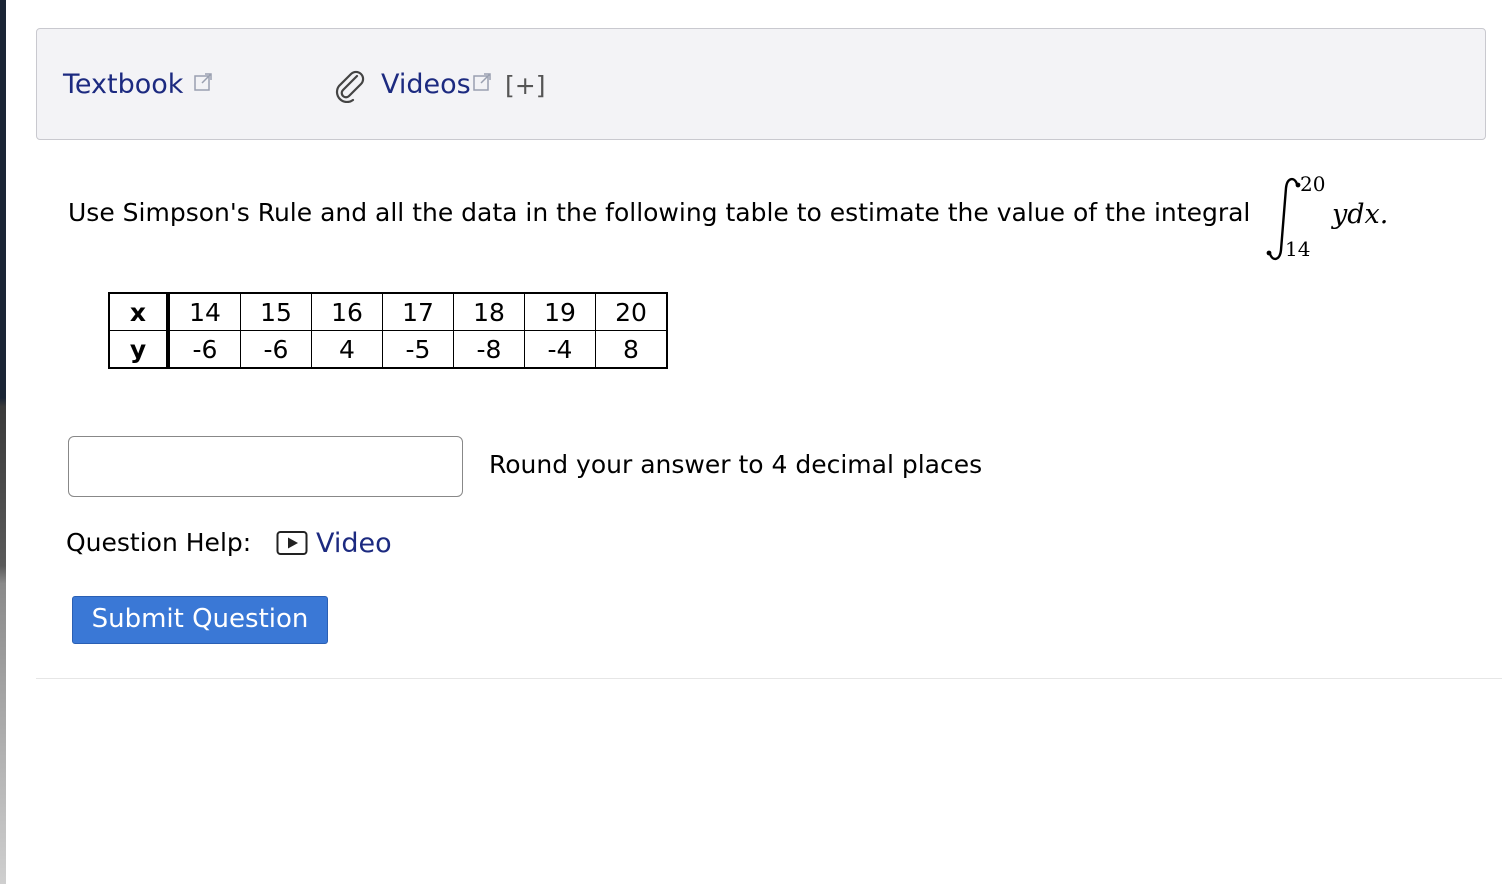  What do you see at coordinates (265, 466) in the screenshot?
I see `answer-input` at bounding box center [265, 466].